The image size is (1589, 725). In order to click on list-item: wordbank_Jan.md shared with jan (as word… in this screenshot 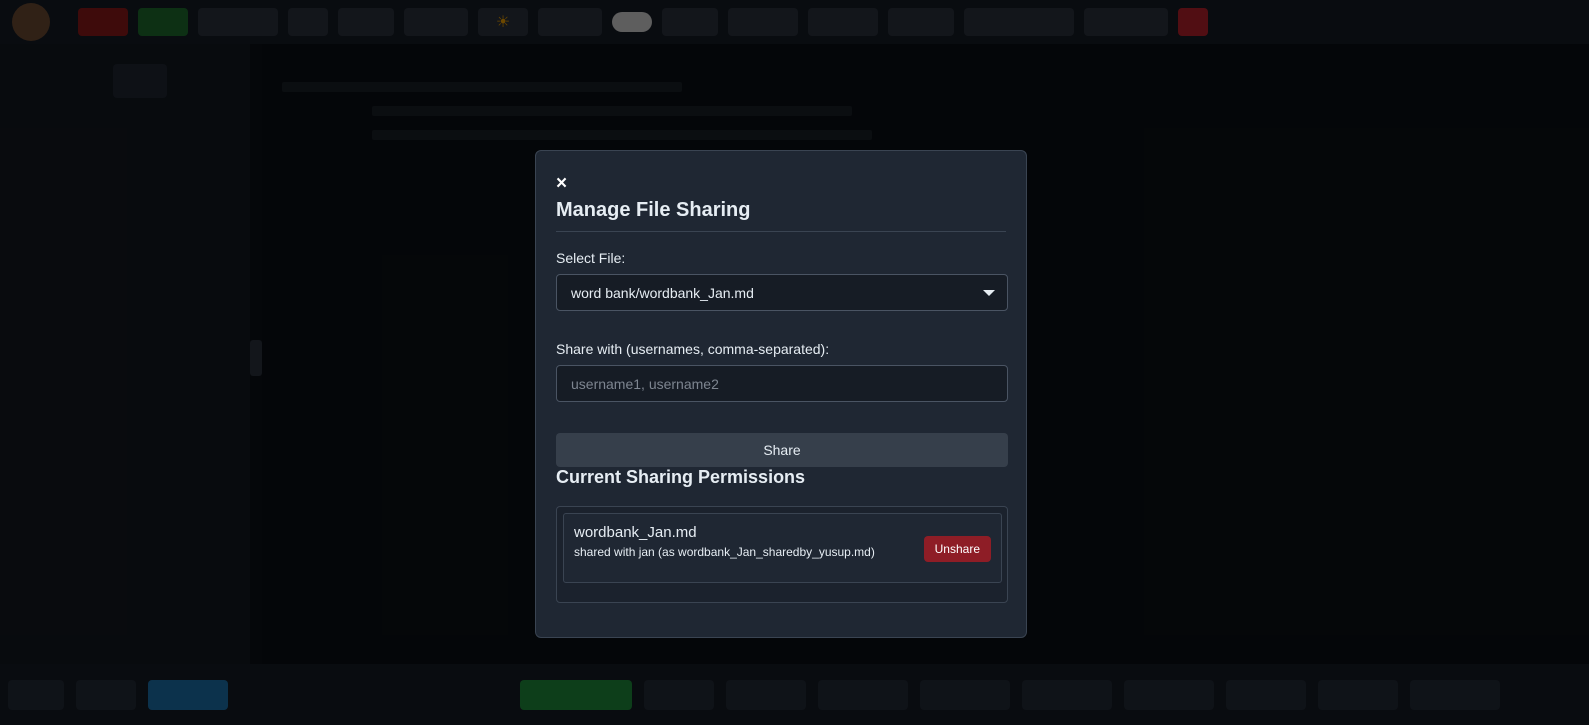, I will do `click(782, 548)`.